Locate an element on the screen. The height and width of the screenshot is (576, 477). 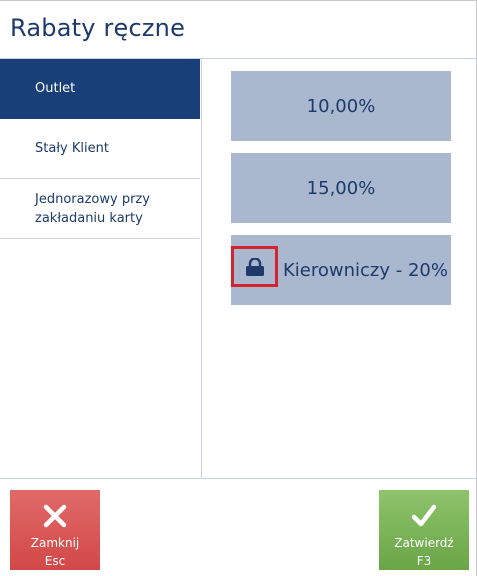
close-icon is located at coordinates (55, 516).